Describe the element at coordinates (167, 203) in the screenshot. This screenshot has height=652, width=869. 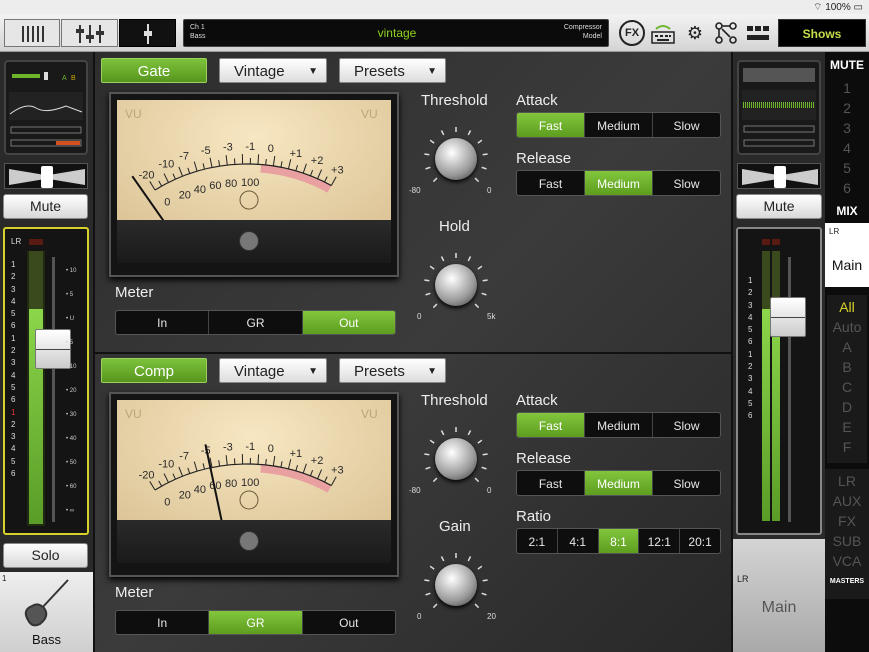
I see `svg-text: 0` at that location.